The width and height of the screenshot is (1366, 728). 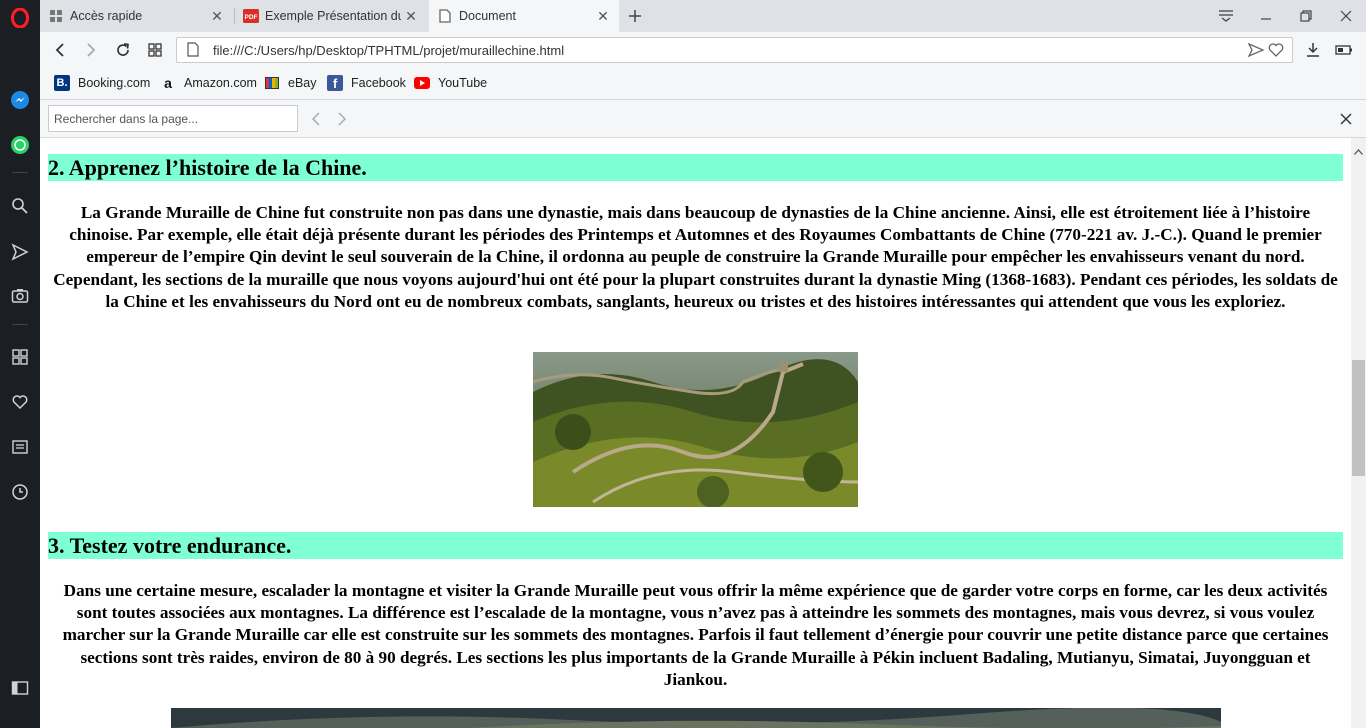 I want to click on amazon-icon: a, so click(x=168, y=83).